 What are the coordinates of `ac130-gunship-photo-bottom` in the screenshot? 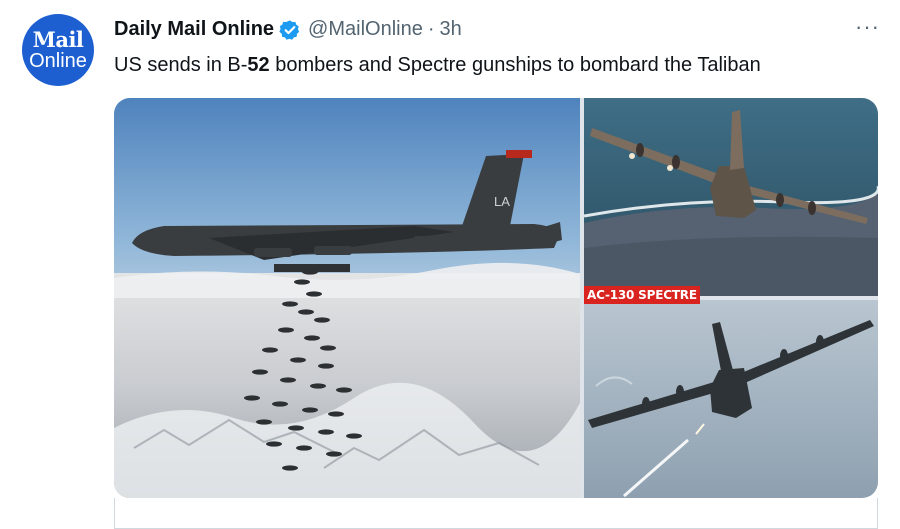 It's located at (731, 399).